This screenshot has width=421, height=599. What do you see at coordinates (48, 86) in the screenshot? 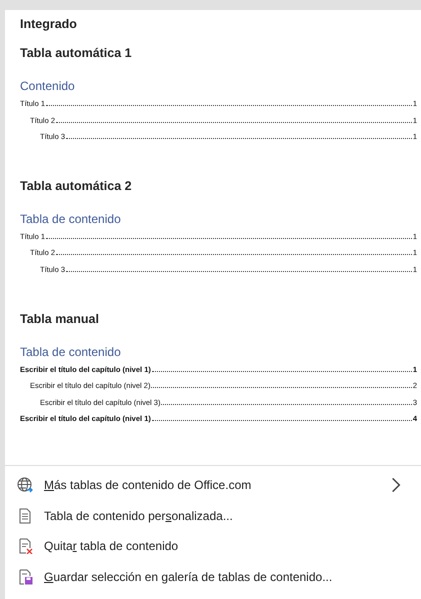
I see `toc-heading: Contenido` at bounding box center [48, 86].